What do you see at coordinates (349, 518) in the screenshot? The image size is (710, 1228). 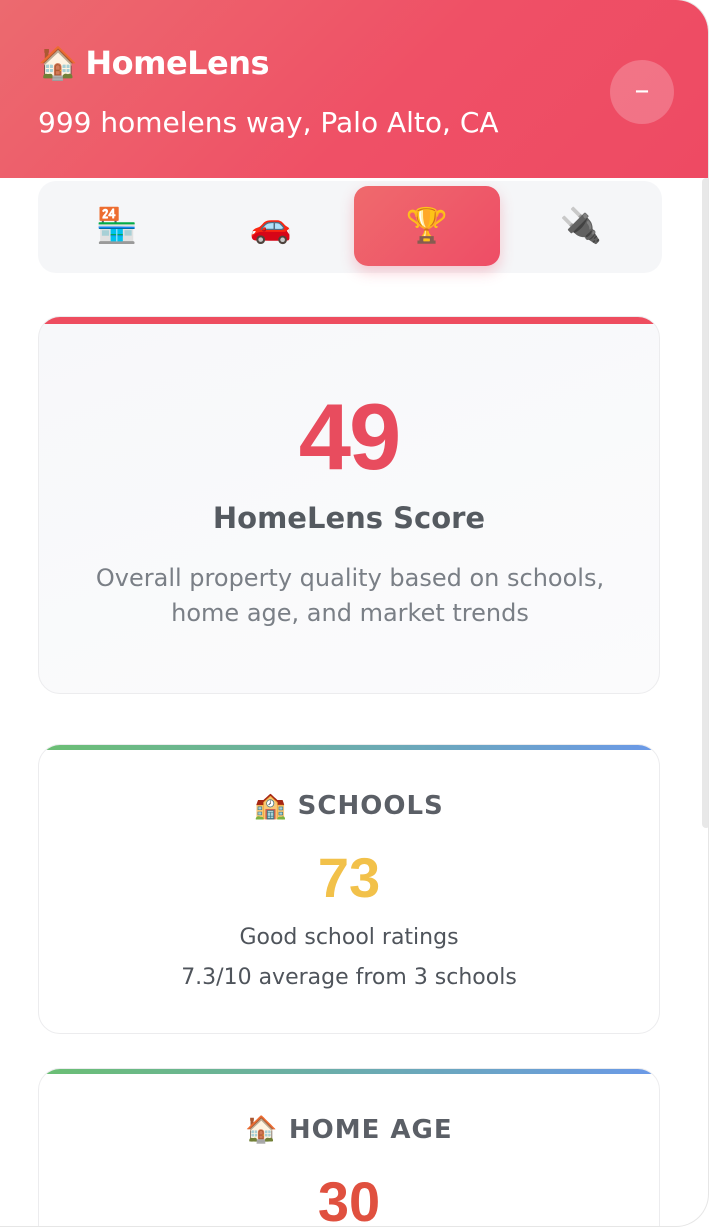 I see `homelens-score-label: HomeLens Score` at bounding box center [349, 518].